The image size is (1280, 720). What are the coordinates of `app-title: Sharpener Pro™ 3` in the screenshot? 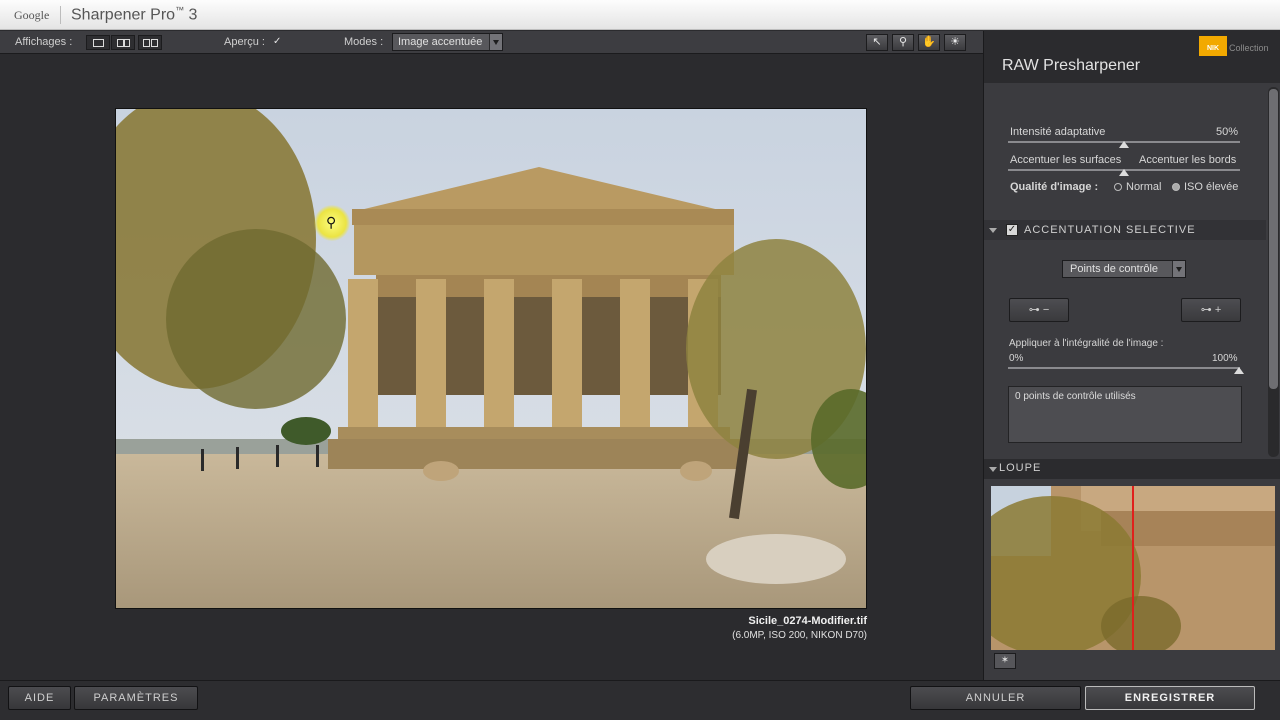 It's located at (134, 14).